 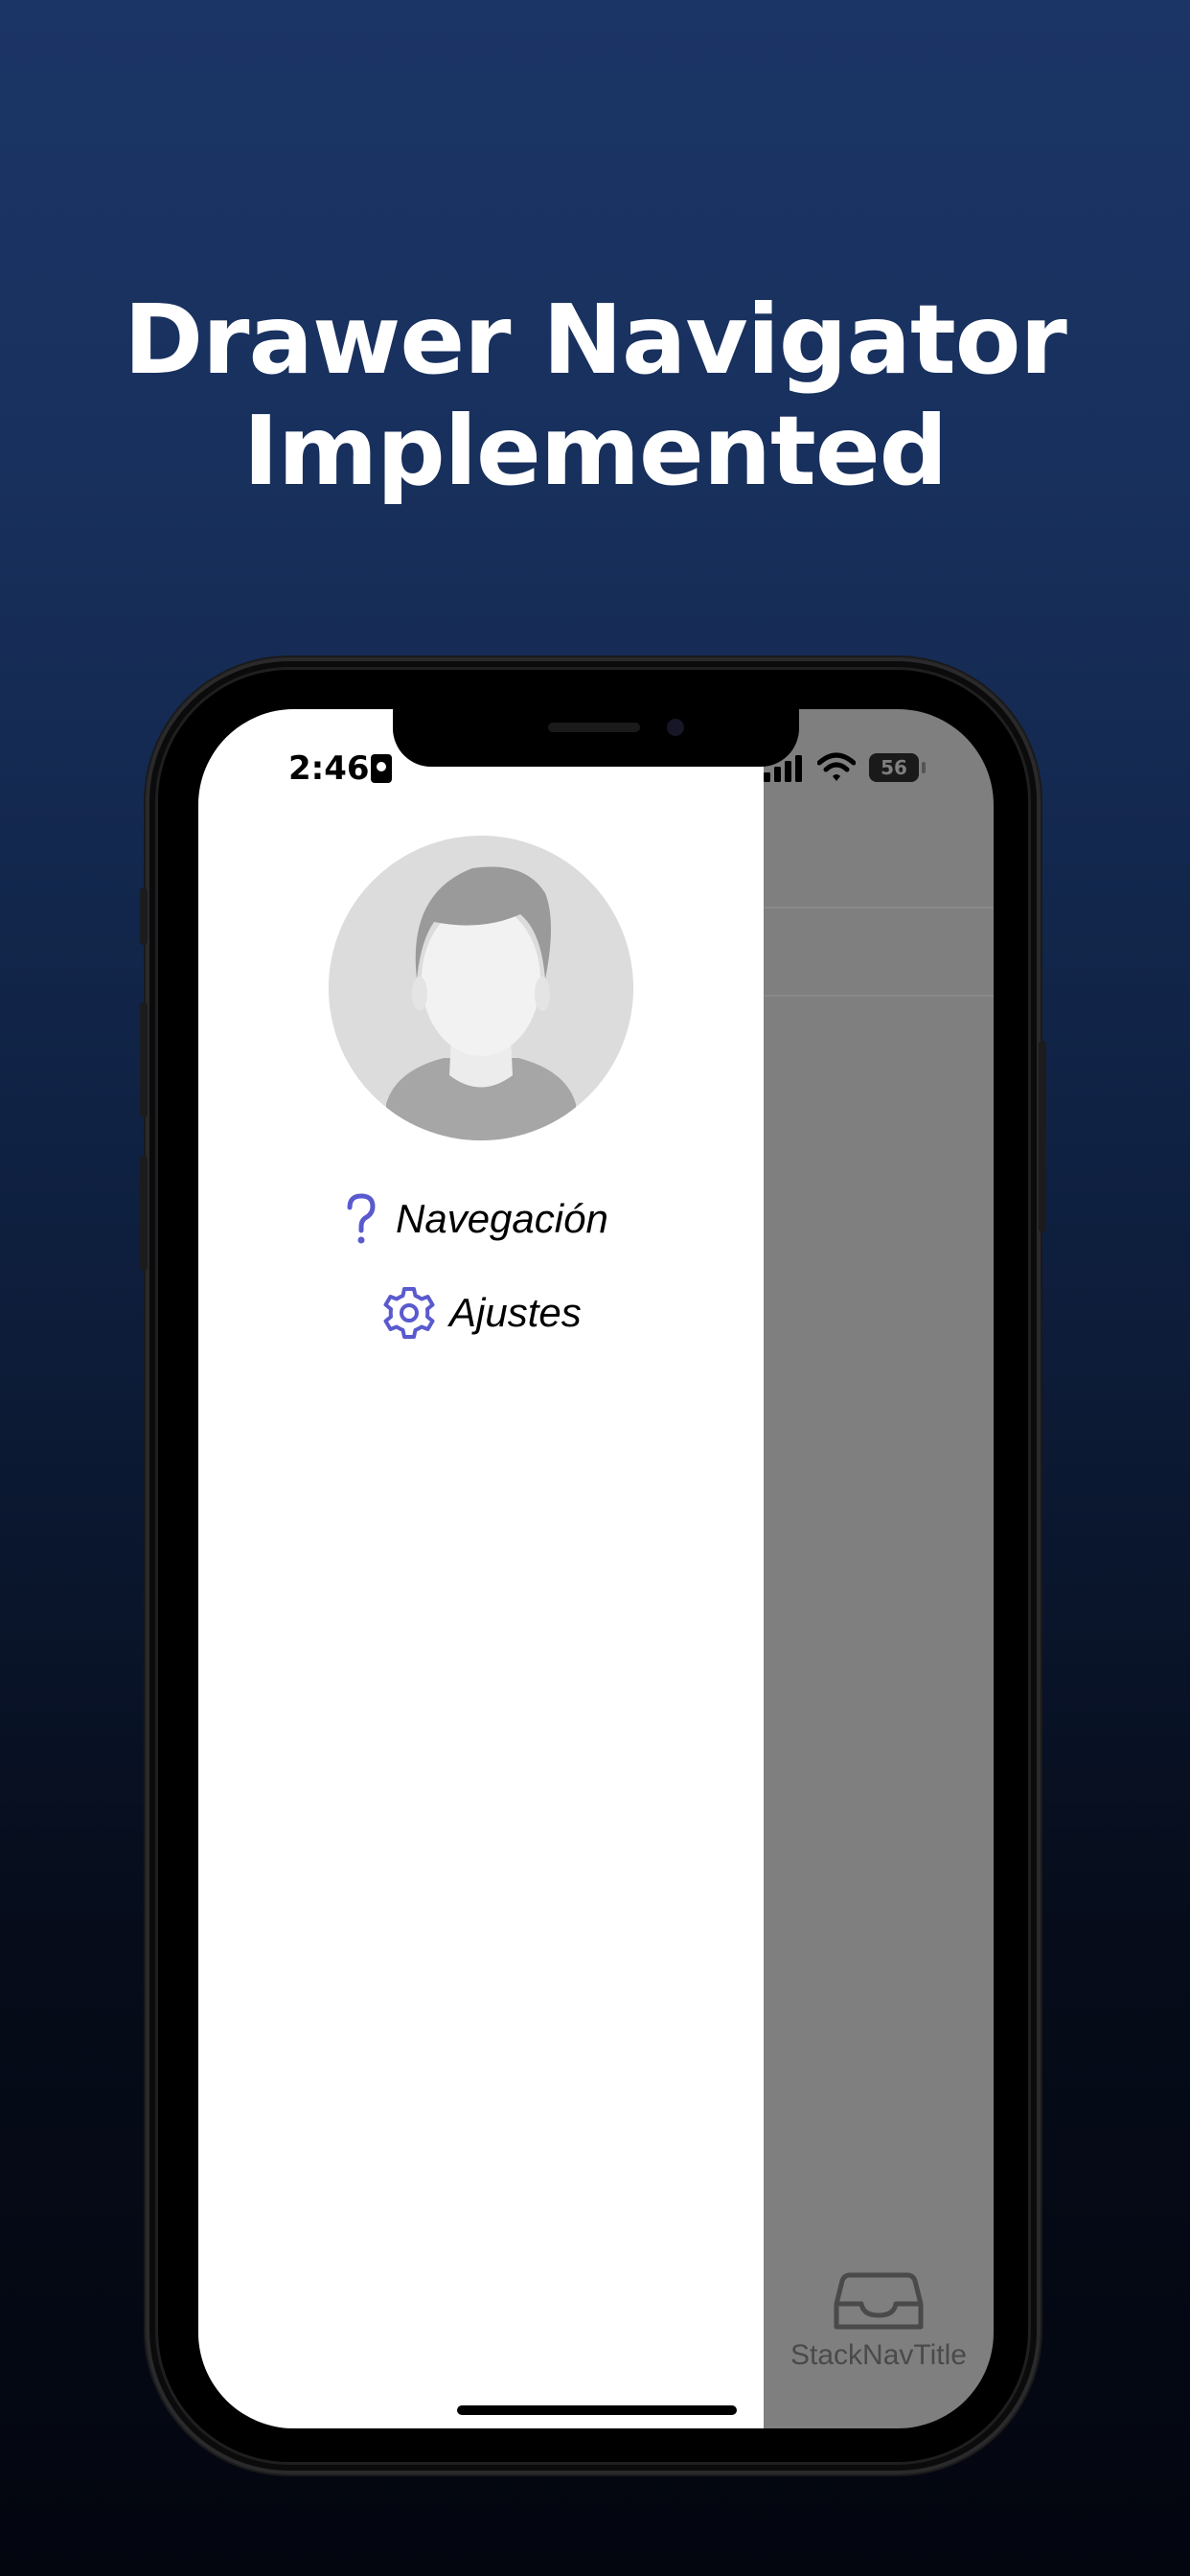 I want to click on status-time: 2:46, so click(x=329, y=768).